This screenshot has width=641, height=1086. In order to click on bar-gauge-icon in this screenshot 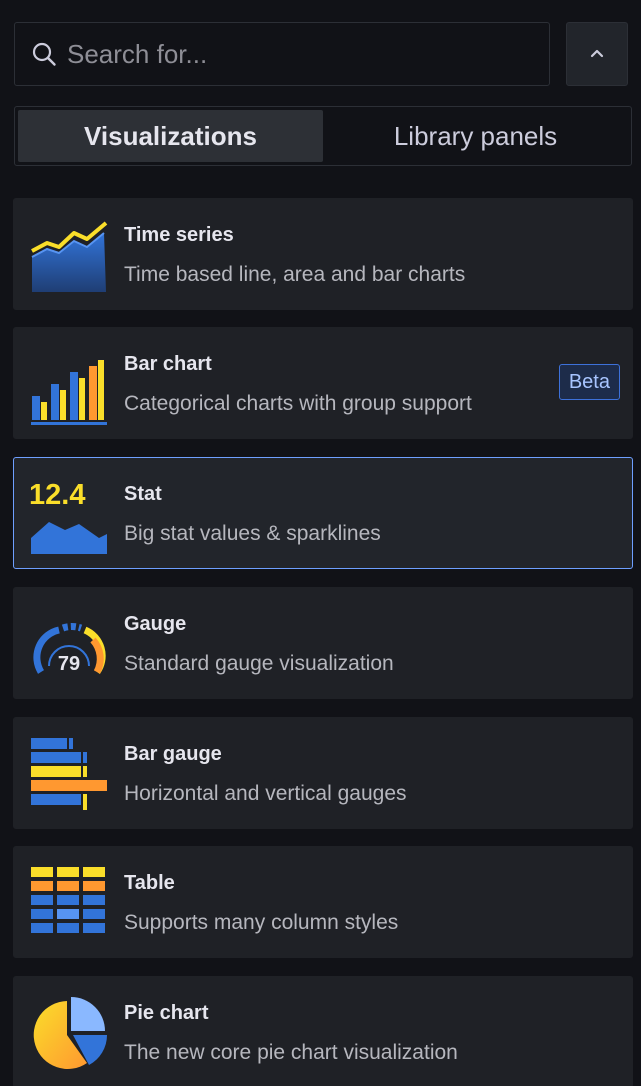, I will do `click(69, 776)`.